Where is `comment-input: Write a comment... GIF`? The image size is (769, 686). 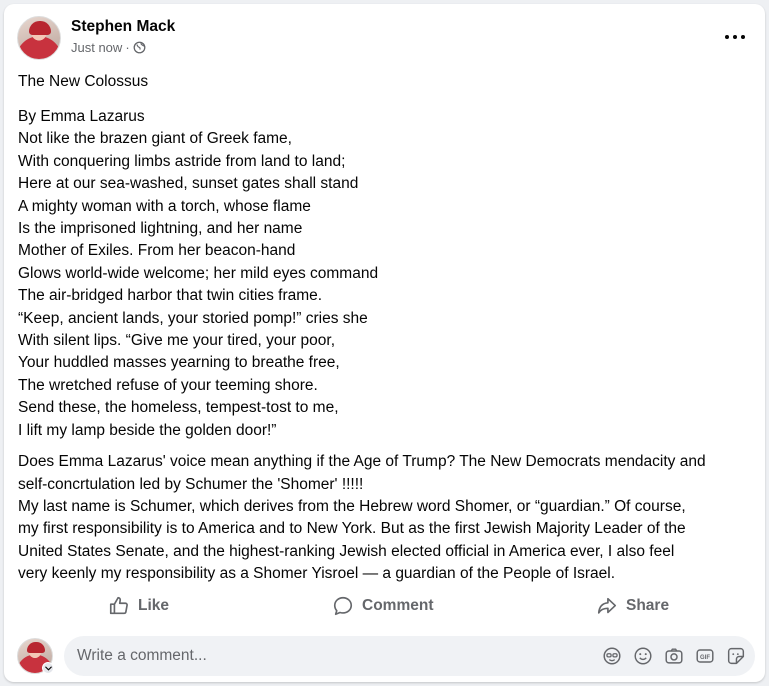 comment-input: Write a comment... GIF is located at coordinates (409, 656).